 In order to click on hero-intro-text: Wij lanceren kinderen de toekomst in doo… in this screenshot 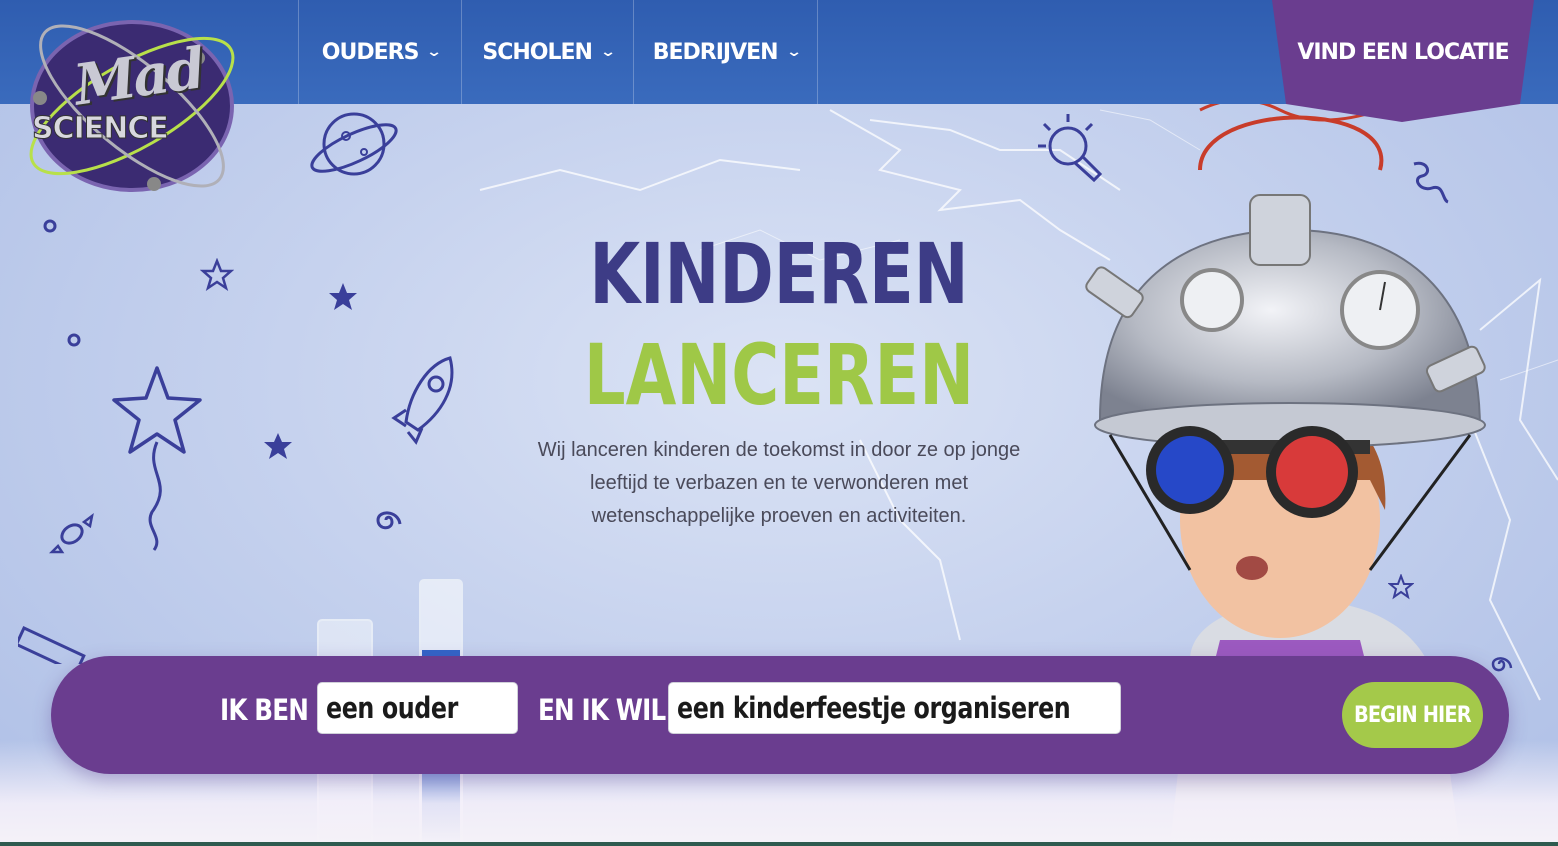, I will do `click(779, 483)`.